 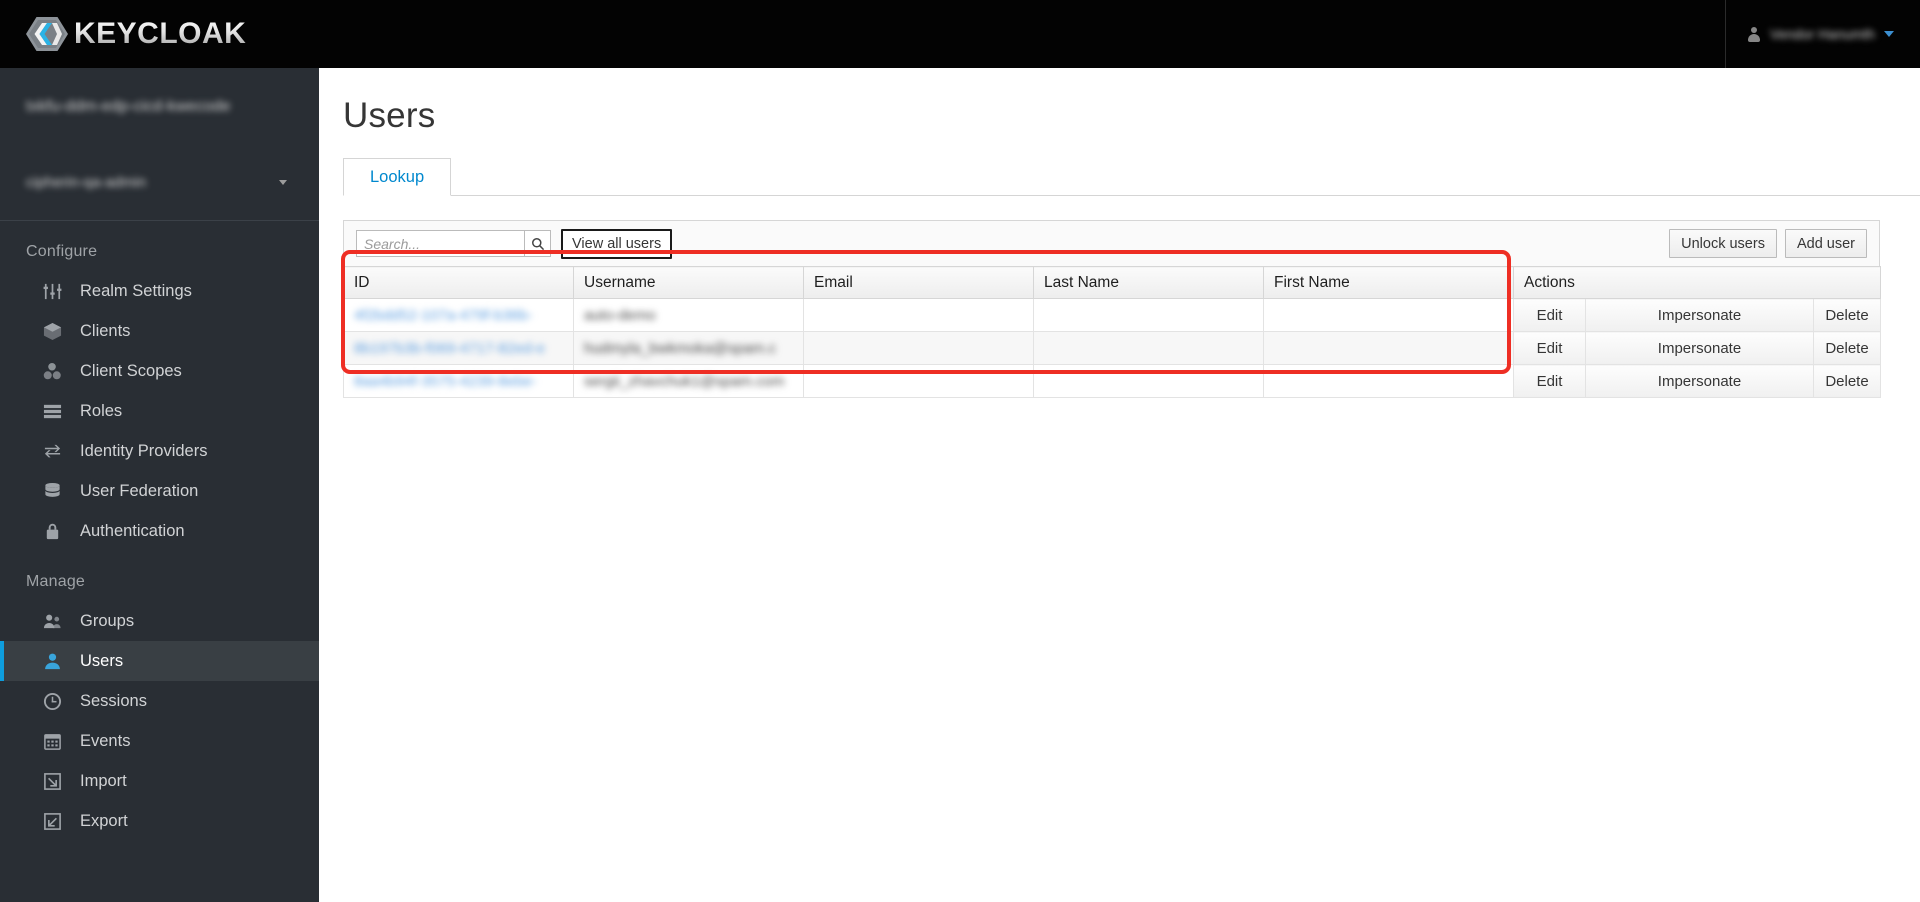 I want to click on cubes-icon, so click(x=52, y=371).